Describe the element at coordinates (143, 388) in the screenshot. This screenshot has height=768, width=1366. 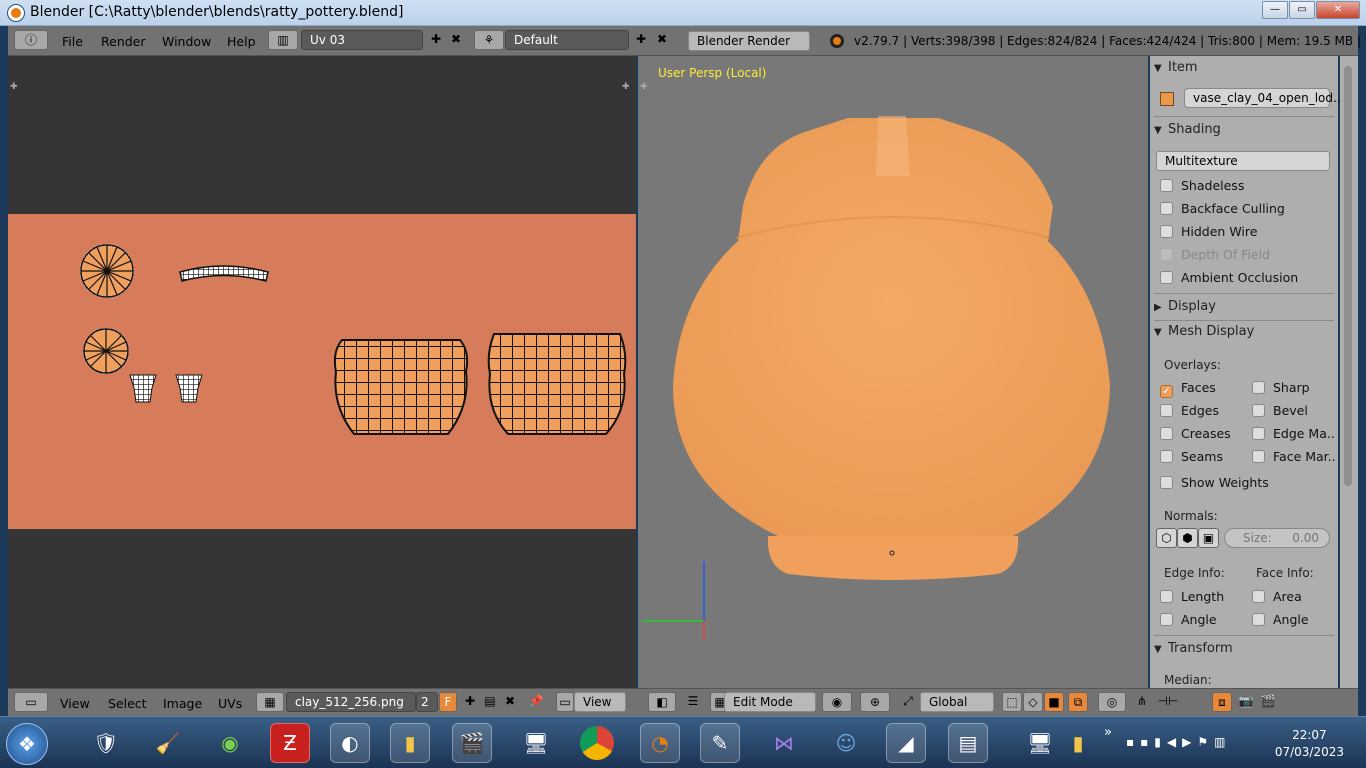
I see `uv-small-island-left` at that location.